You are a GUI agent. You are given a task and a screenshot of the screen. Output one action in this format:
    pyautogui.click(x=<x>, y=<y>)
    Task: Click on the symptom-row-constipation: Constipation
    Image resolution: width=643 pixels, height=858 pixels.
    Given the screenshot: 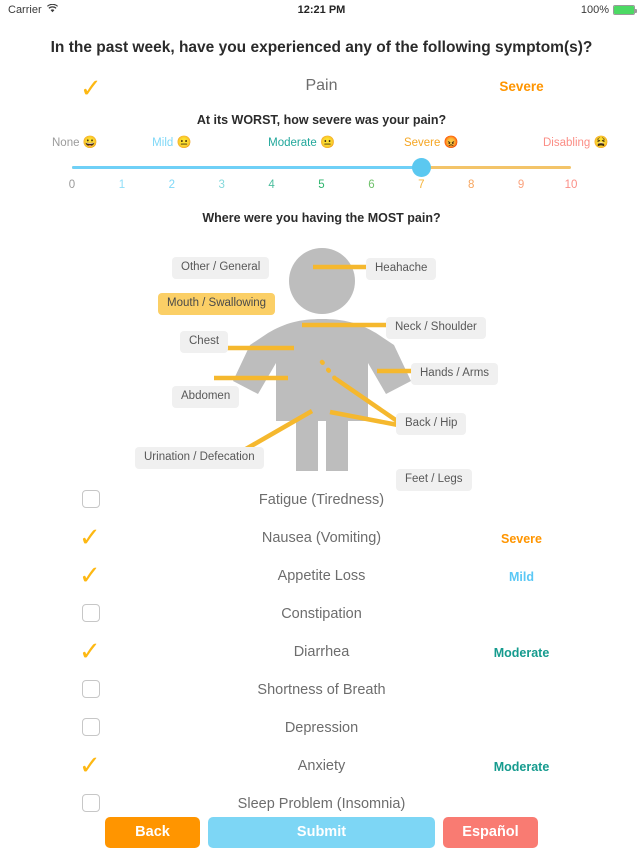 What is the action you would take?
    pyautogui.click(x=321, y=615)
    